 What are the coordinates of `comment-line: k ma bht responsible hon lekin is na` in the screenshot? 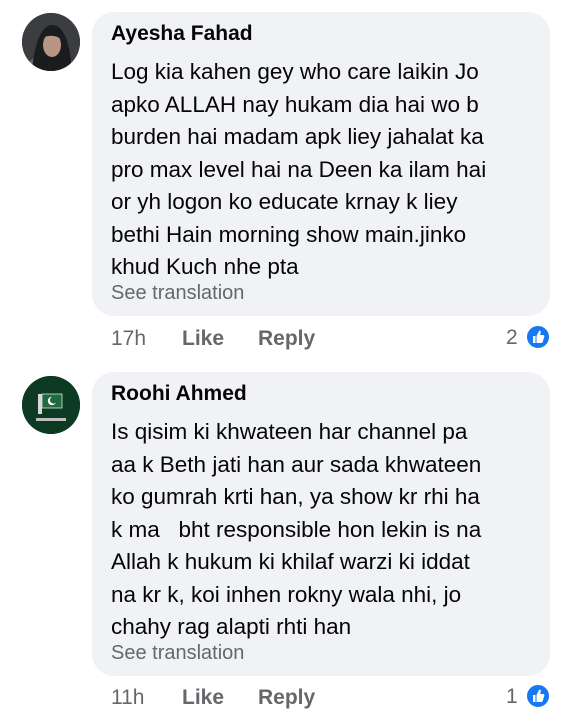 It's located at (296, 529).